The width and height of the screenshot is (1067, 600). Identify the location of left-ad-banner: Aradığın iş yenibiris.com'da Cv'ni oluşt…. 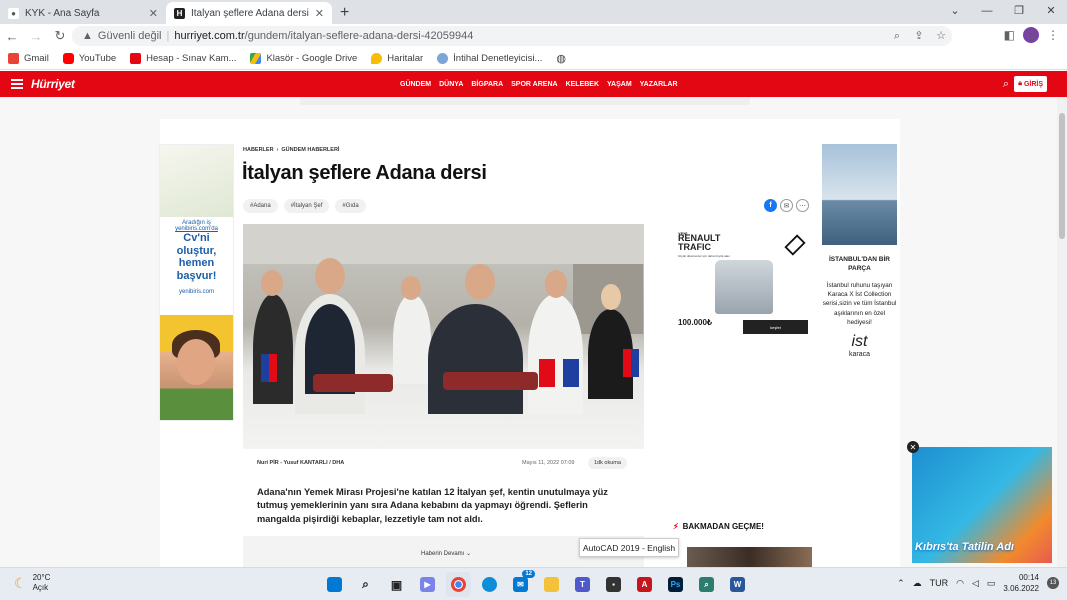
(196, 282).